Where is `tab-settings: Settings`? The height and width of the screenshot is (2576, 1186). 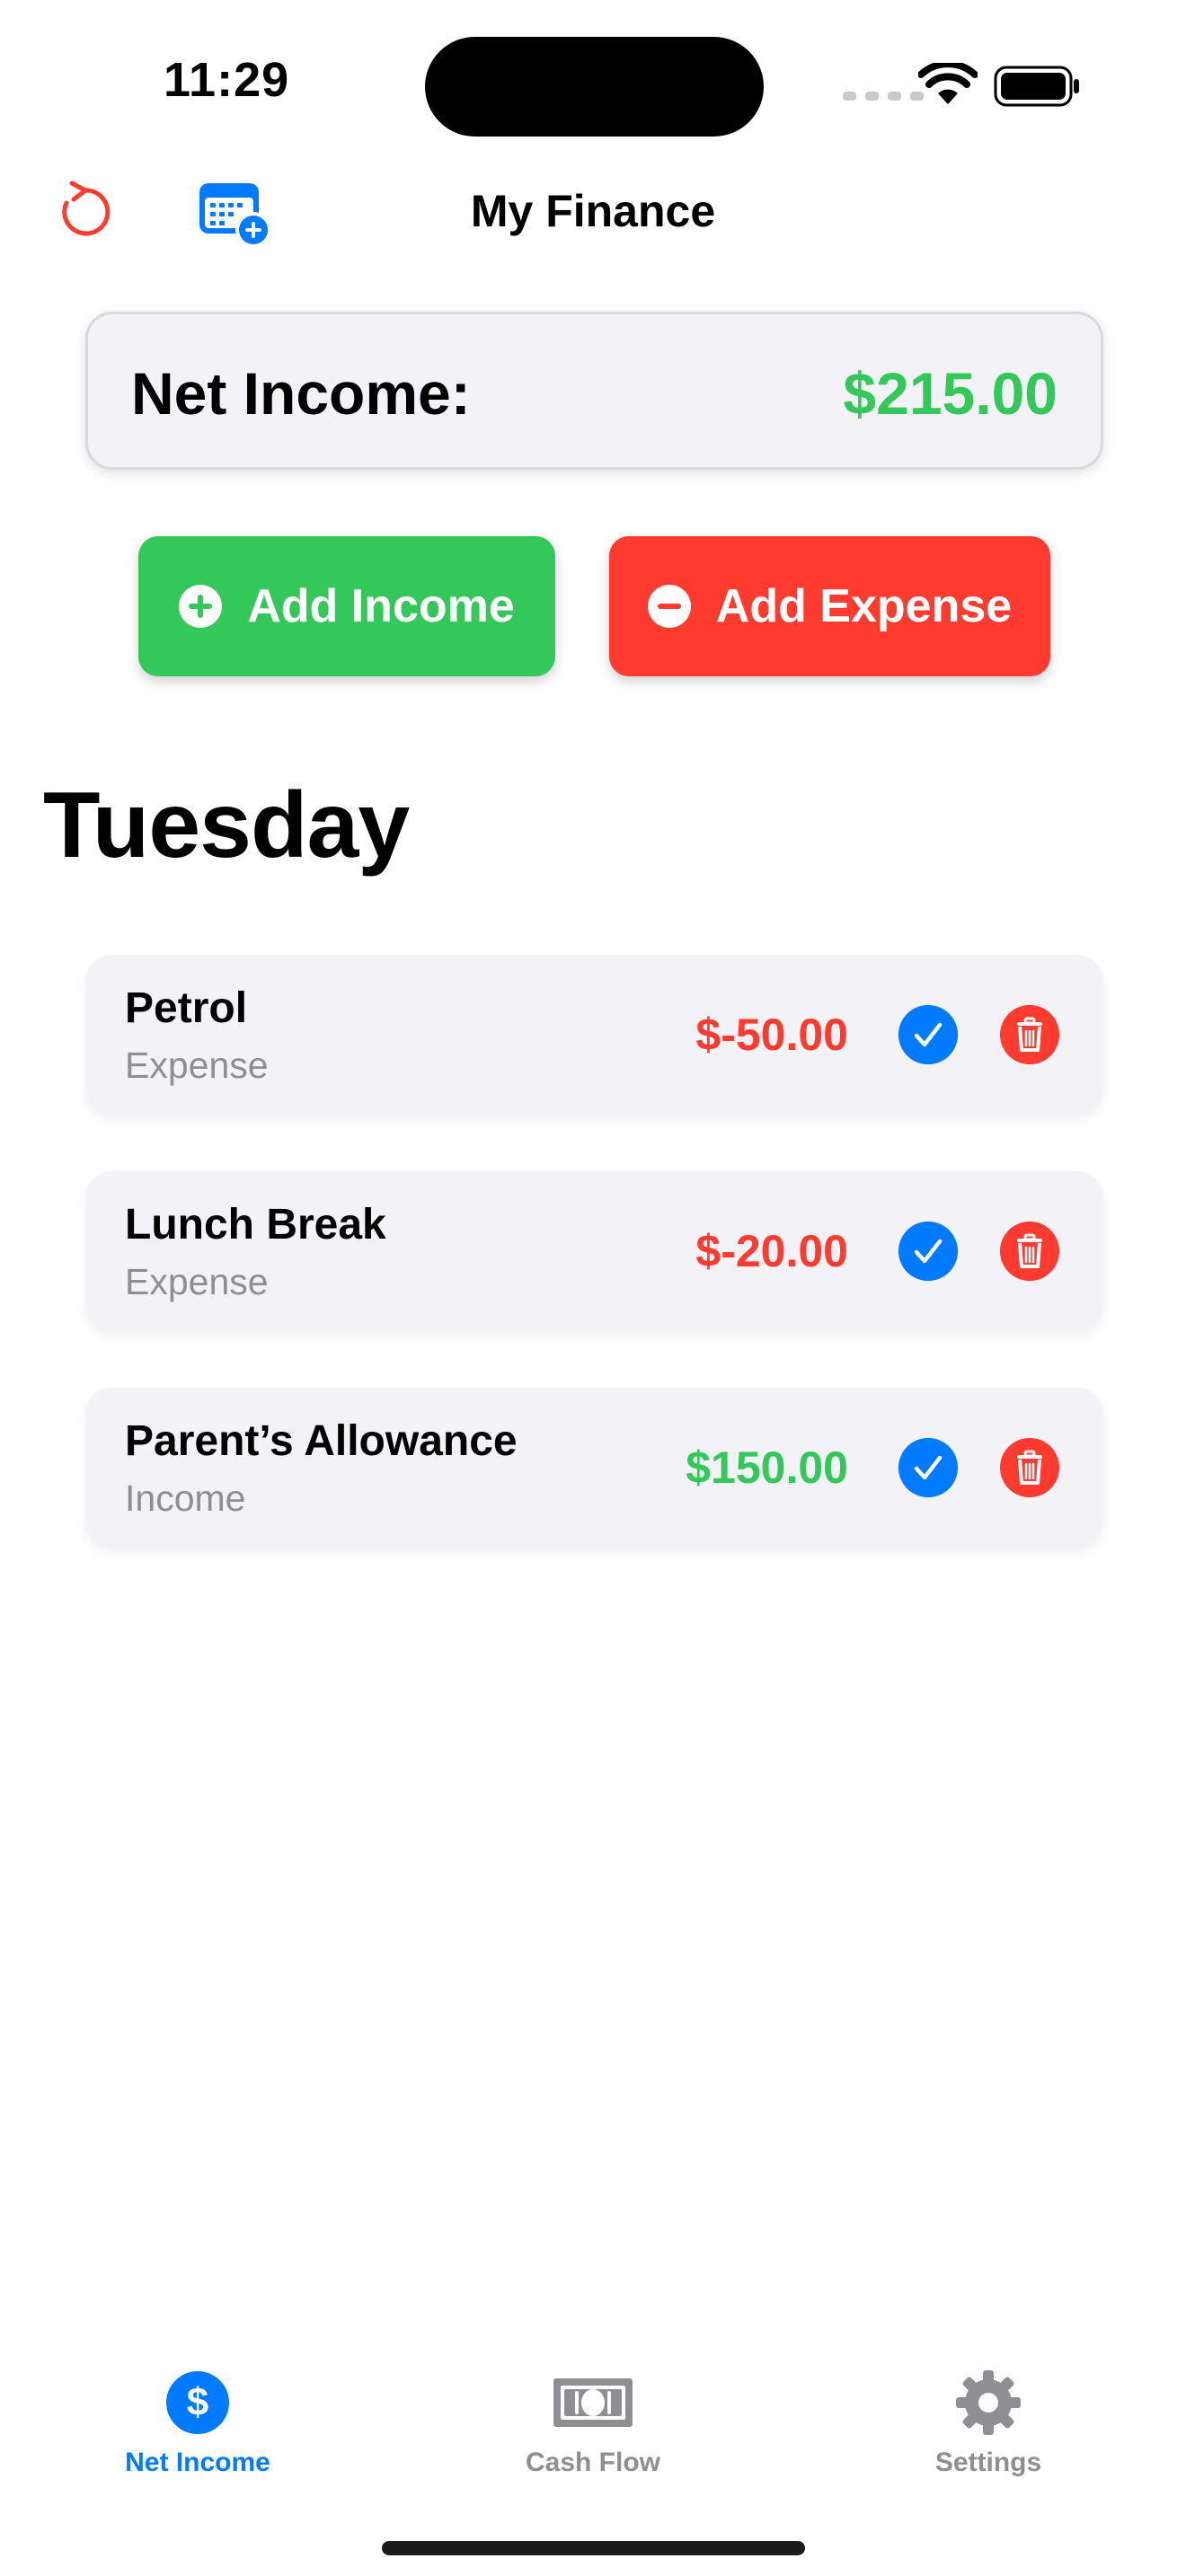
tab-settings: Settings is located at coordinates (988, 2422).